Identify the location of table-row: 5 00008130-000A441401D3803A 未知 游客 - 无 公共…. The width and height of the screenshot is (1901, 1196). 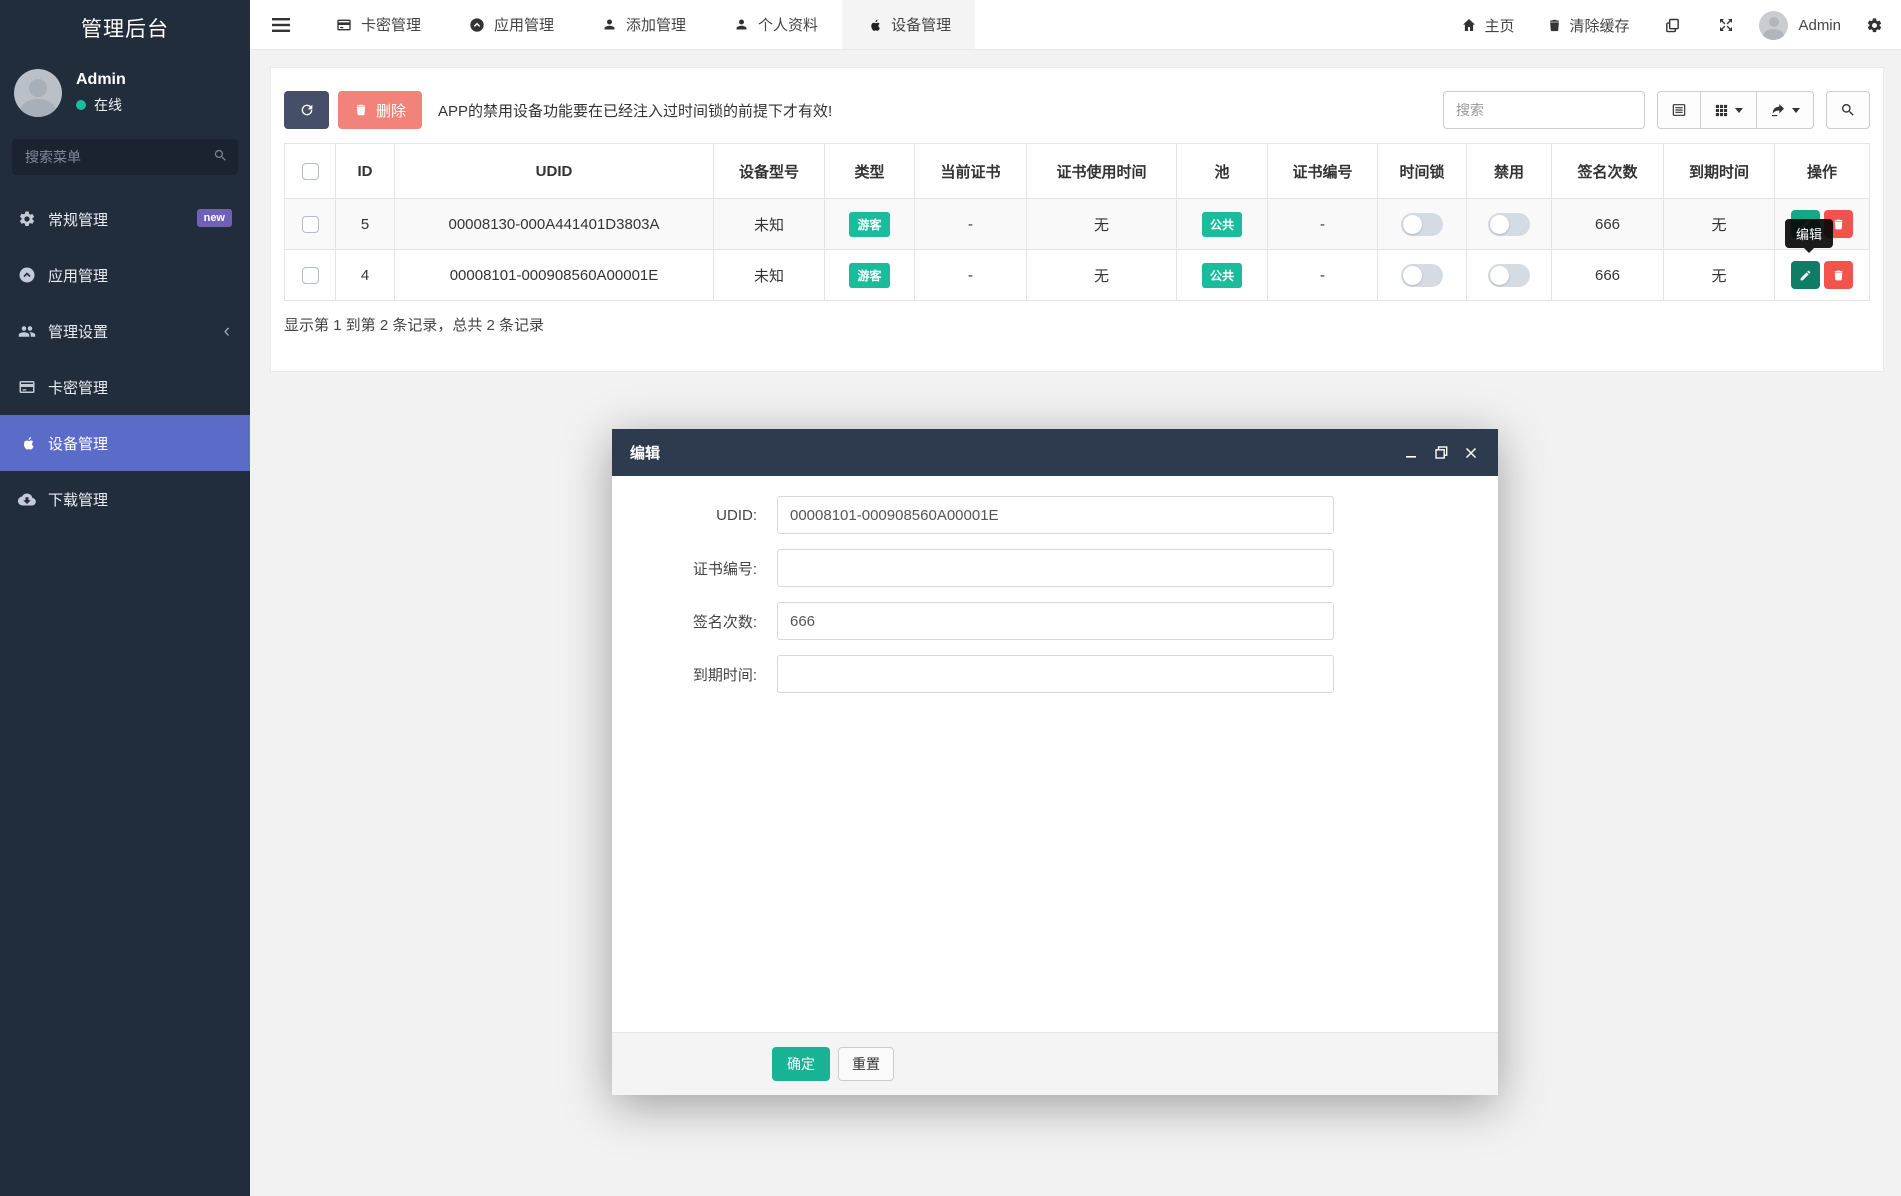
(1077, 224).